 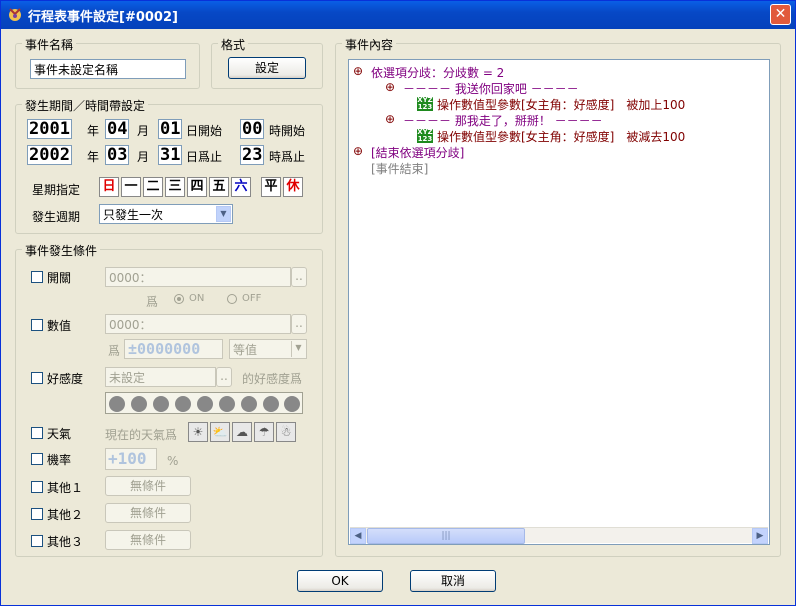 What do you see at coordinates (109, 187) in the screenshot?
I see `weekday-sun: 日` at bounding box center [109, 187].